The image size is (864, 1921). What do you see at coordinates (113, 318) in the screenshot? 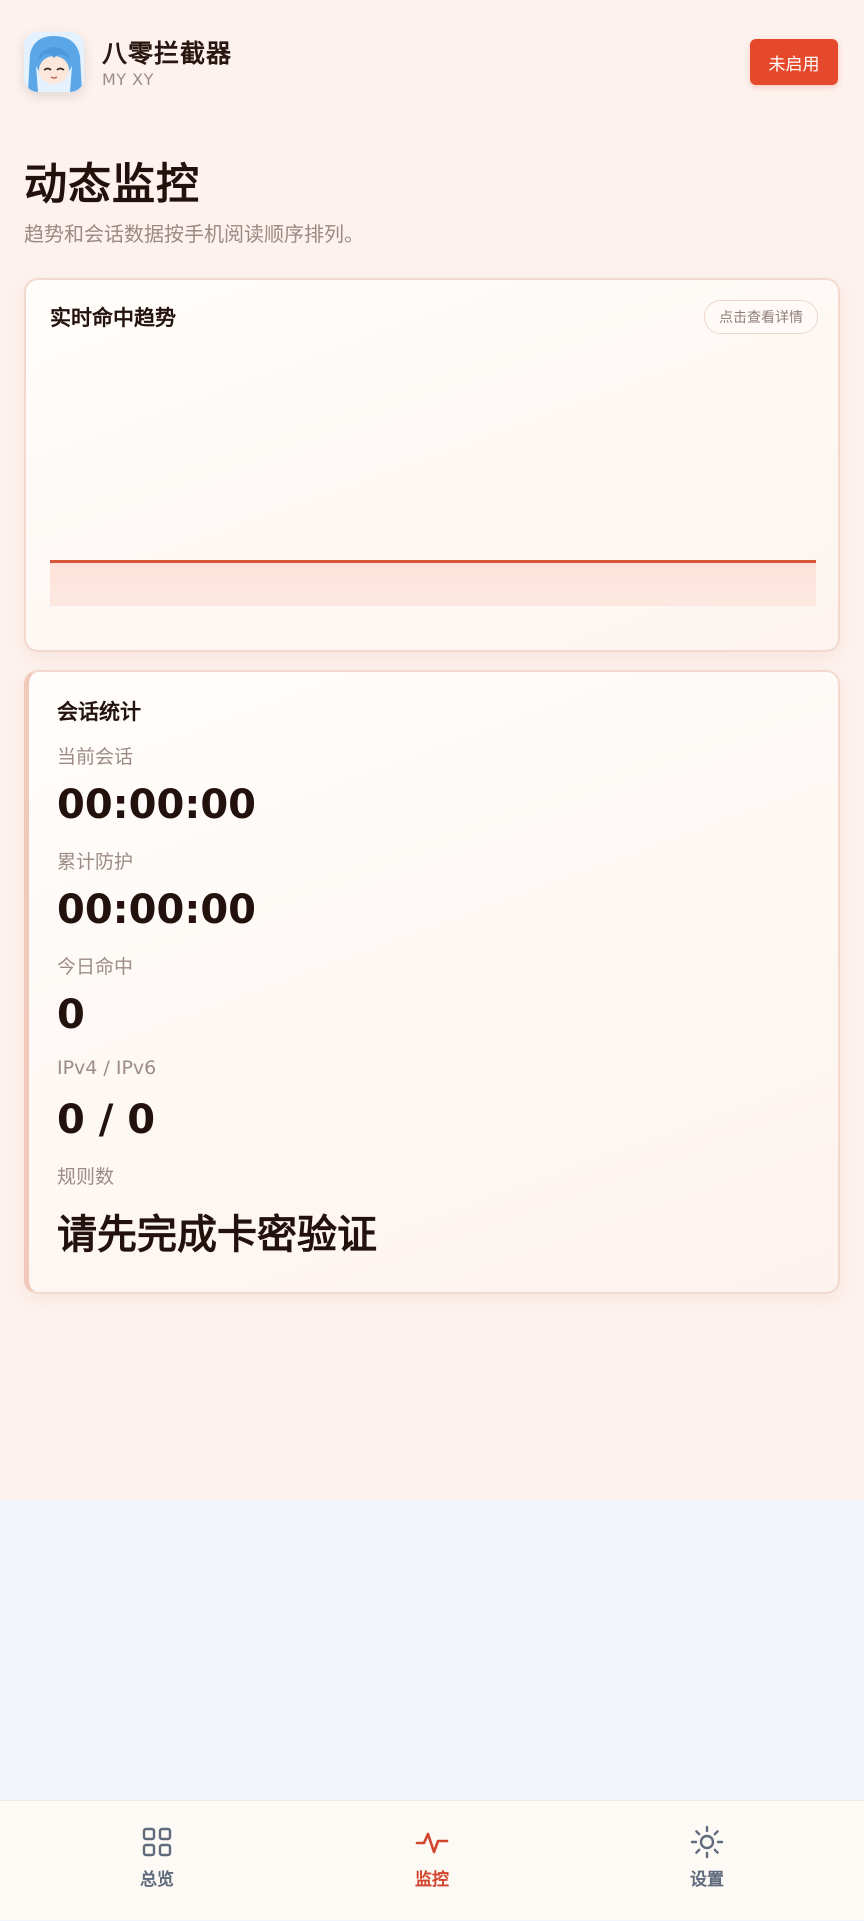
I see `trend-card-title: 实时命中趋势` at bounding box center [113, 318].